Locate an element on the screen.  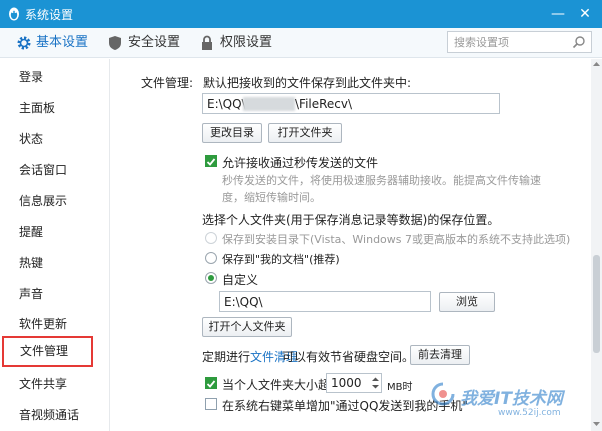
browse-button: 浏览 is located at coordinates (467, 302).